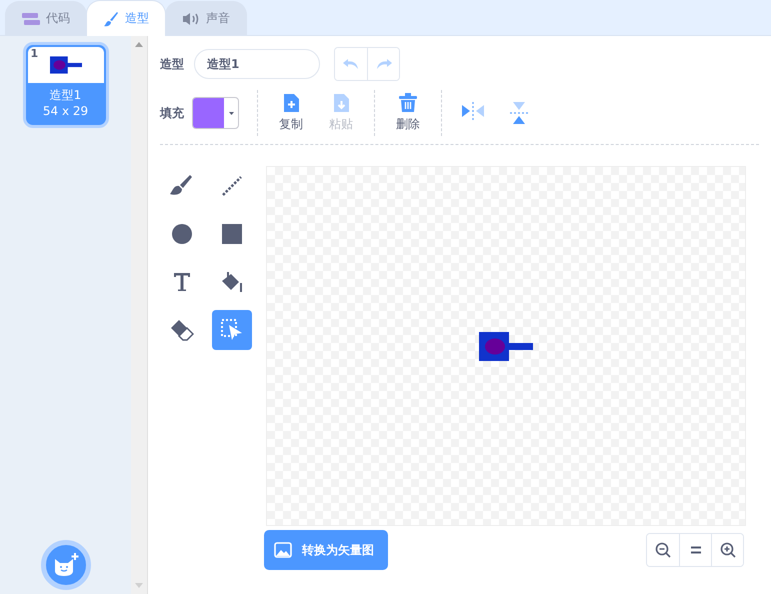  What do you see at coordinates (206, 18) in the screenshot?
I see `tab: 声音` at bounding box center [206, 18].